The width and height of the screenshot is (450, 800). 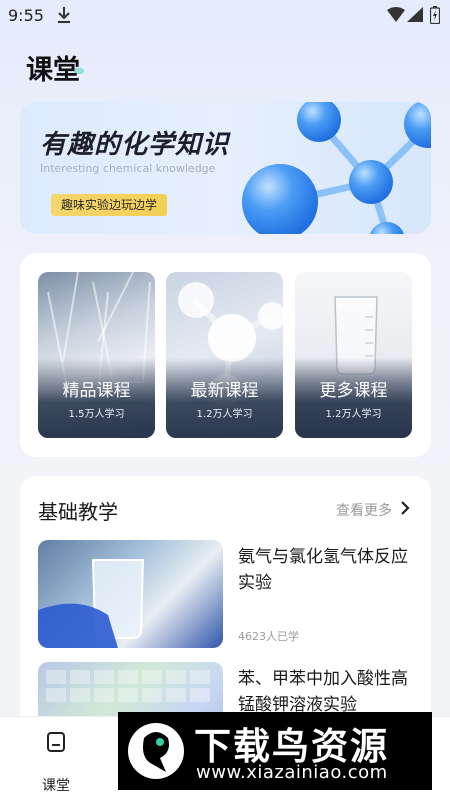 What do you see at coordinates (156, 751) in the screenshot?
I see `bird-logo-icon` at bounding box center [156, 751].